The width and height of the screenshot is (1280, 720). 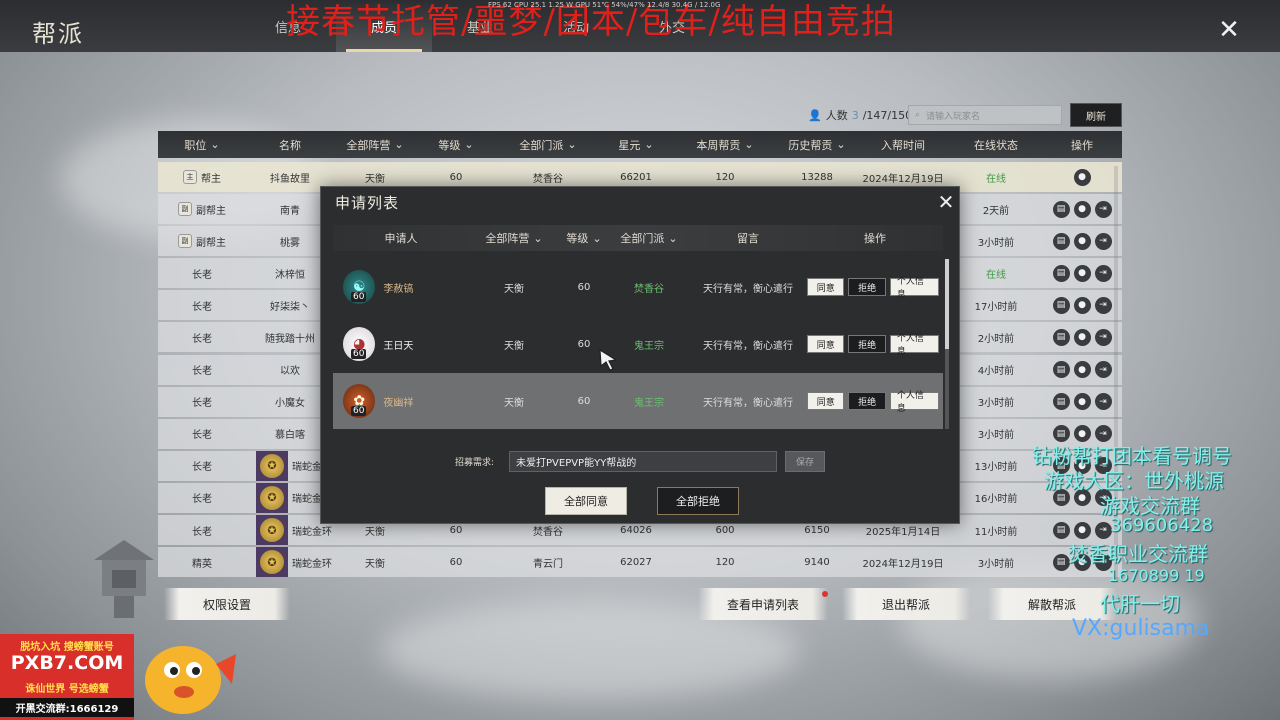 What do you see at coordinates (805, 461) in the screenshot?
I see `save-button: 保存` at bounding box center [805, 461].